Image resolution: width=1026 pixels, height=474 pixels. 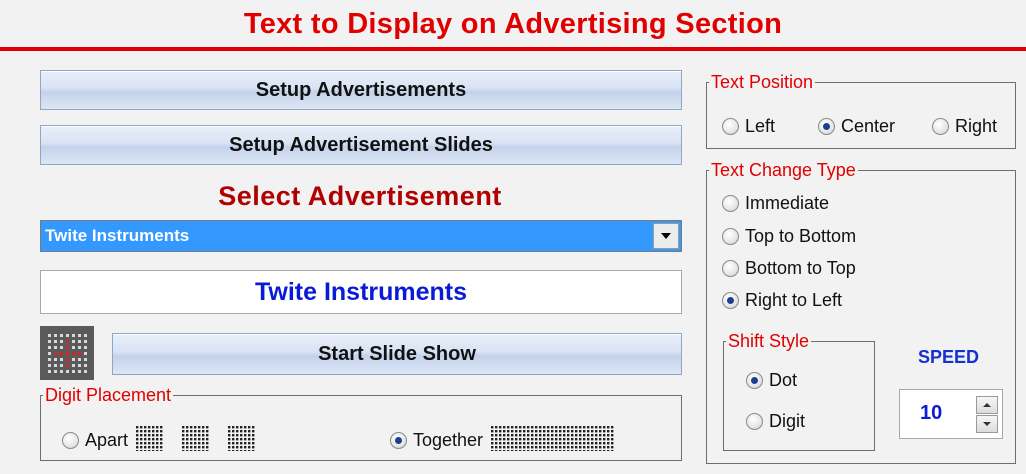 What do you see at coordinates (826, 126) in the screenshot?
I see `radio-center-circle` at bounding box center [826, 126].